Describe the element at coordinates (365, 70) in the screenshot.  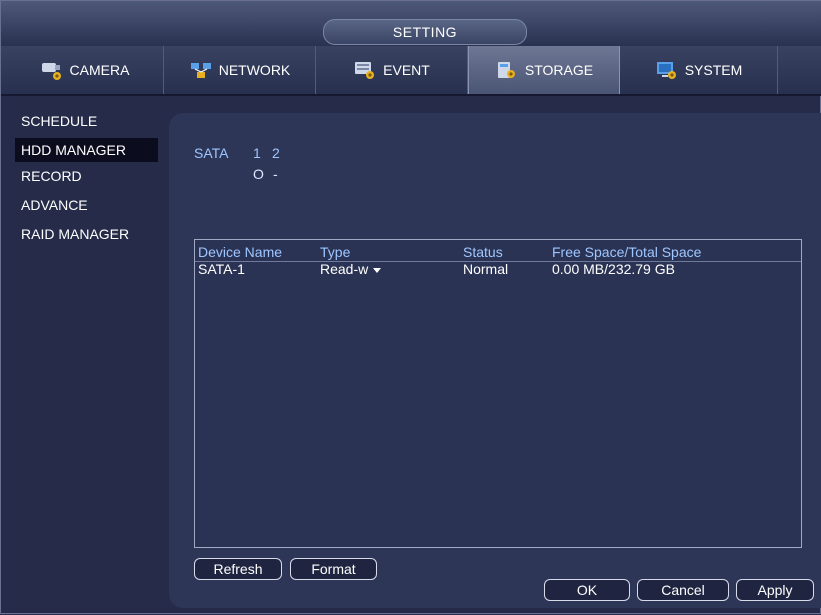
I see `event-settings-icon` at that location.